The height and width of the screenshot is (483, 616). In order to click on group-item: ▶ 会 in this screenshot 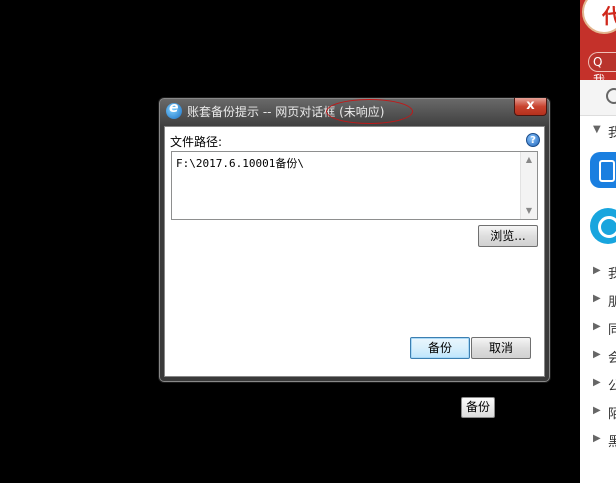, I will do `click(598, 357)`.